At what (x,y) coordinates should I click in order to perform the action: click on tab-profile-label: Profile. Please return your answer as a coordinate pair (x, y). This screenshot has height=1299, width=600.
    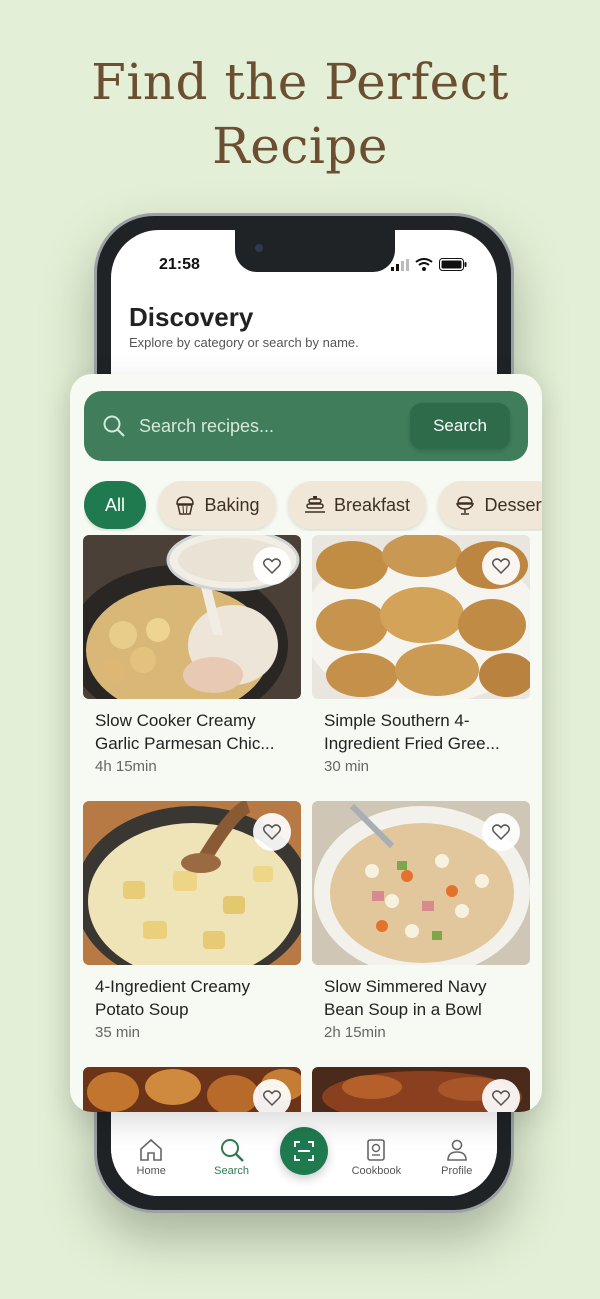
    Looking at the image, I should click on (457, 1171).